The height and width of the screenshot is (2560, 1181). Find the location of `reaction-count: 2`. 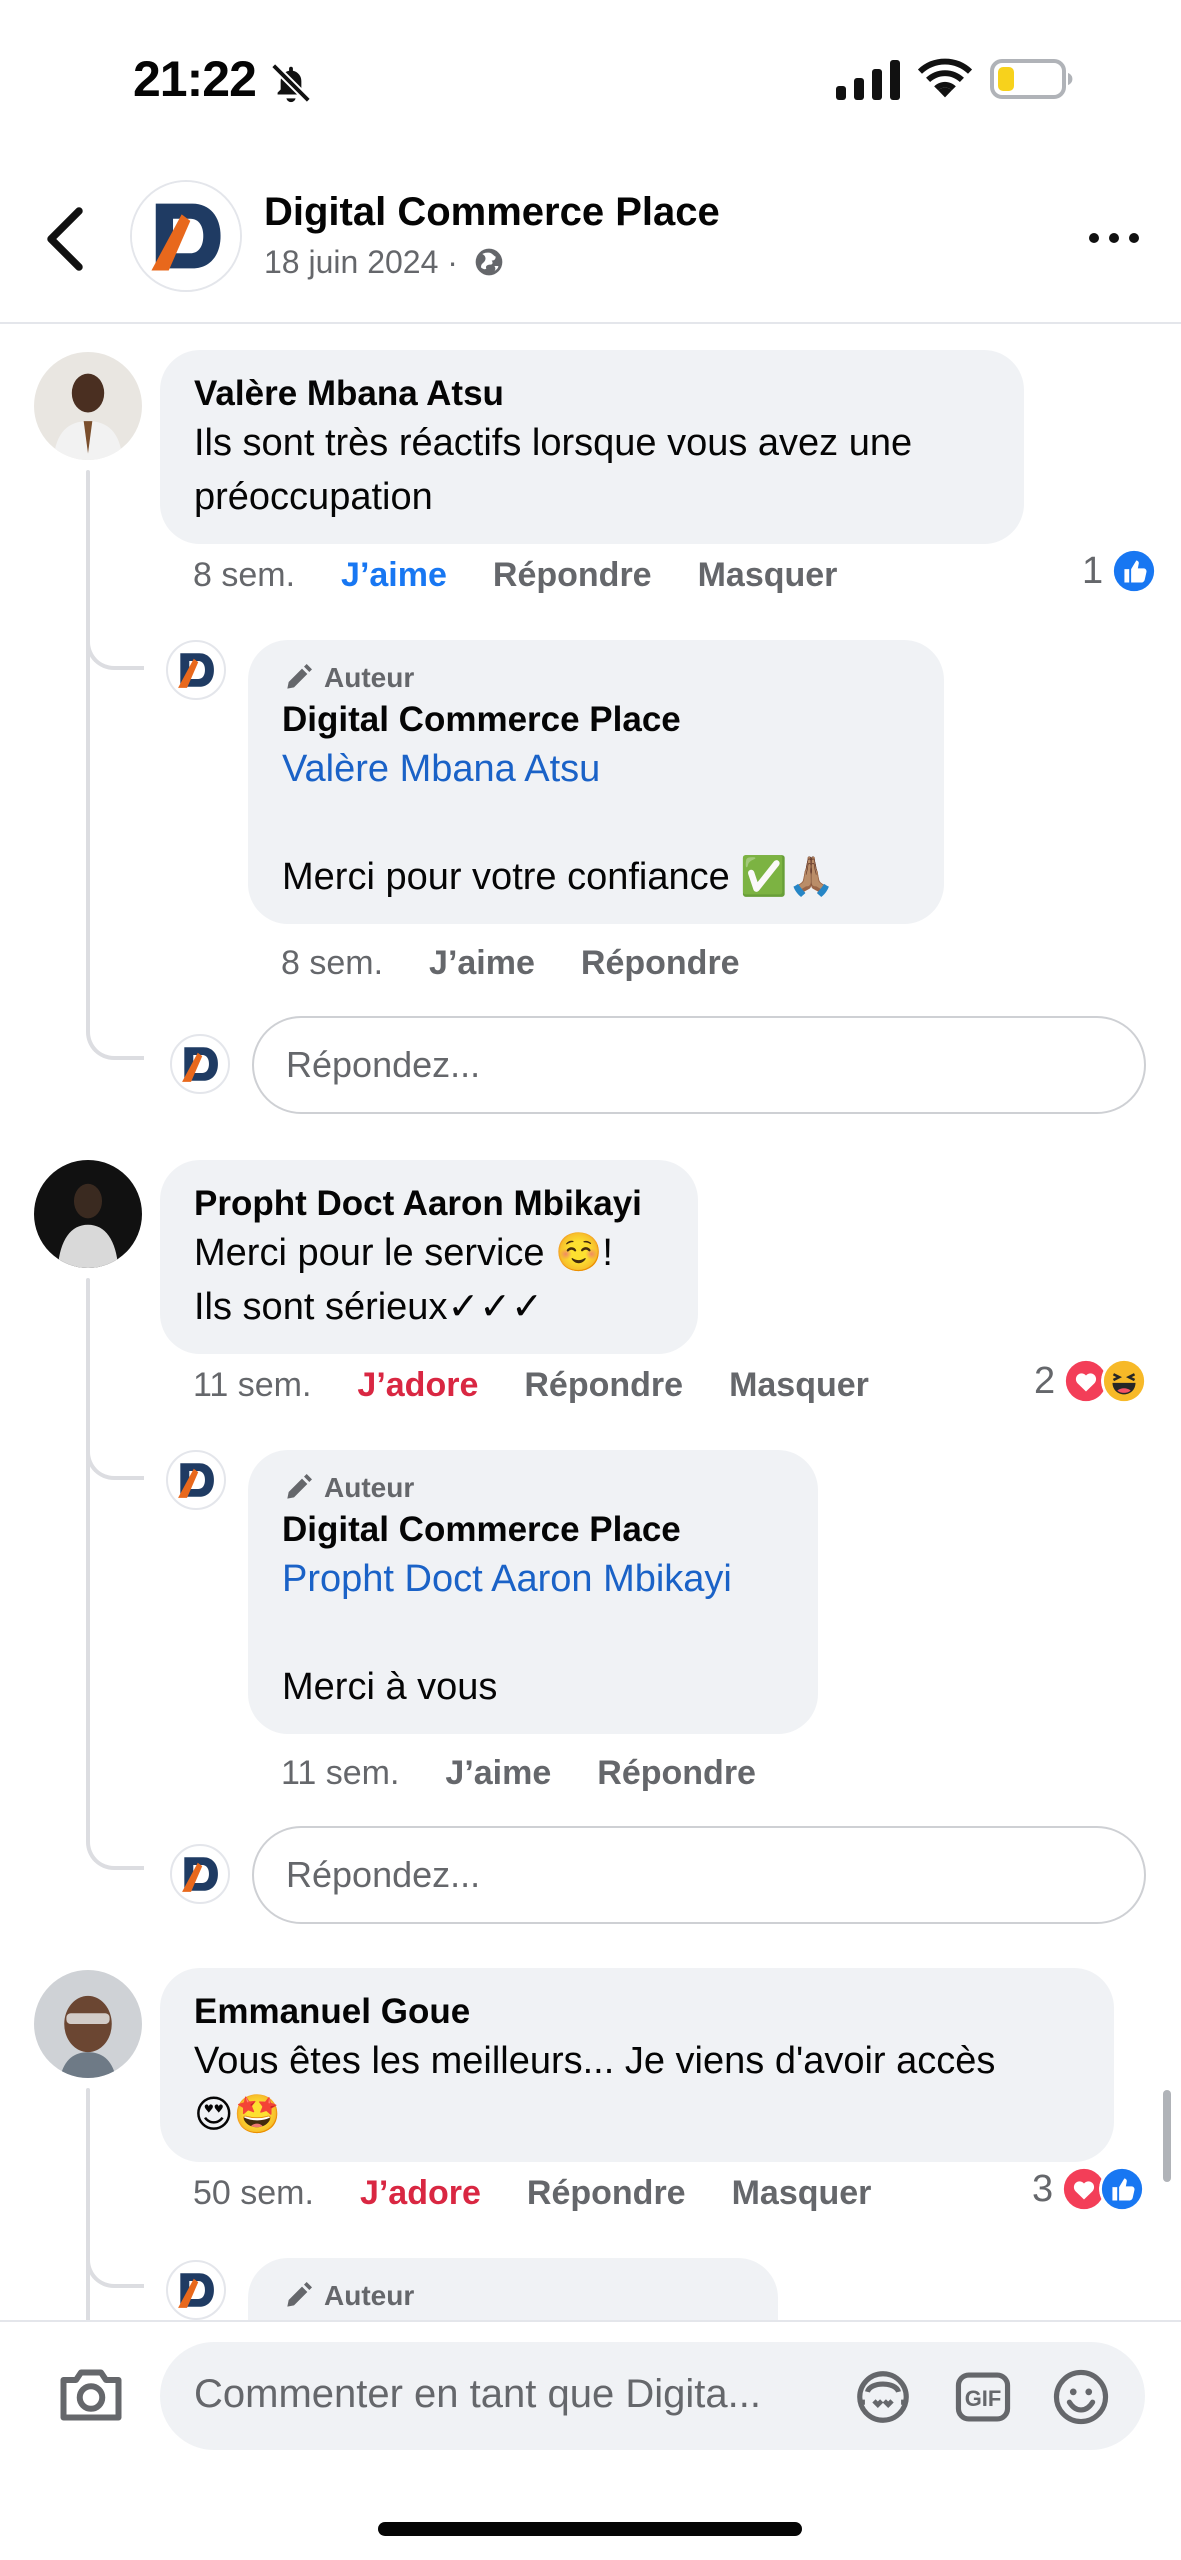

reaction-count: 2 is located at coordinates (1045, 1380).